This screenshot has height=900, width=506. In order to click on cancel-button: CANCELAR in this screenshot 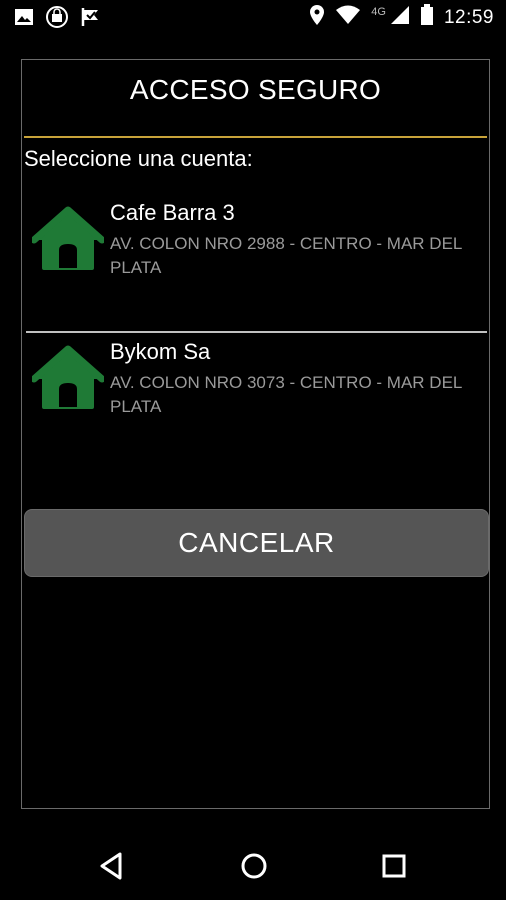, I will do `click(256, 543)`.